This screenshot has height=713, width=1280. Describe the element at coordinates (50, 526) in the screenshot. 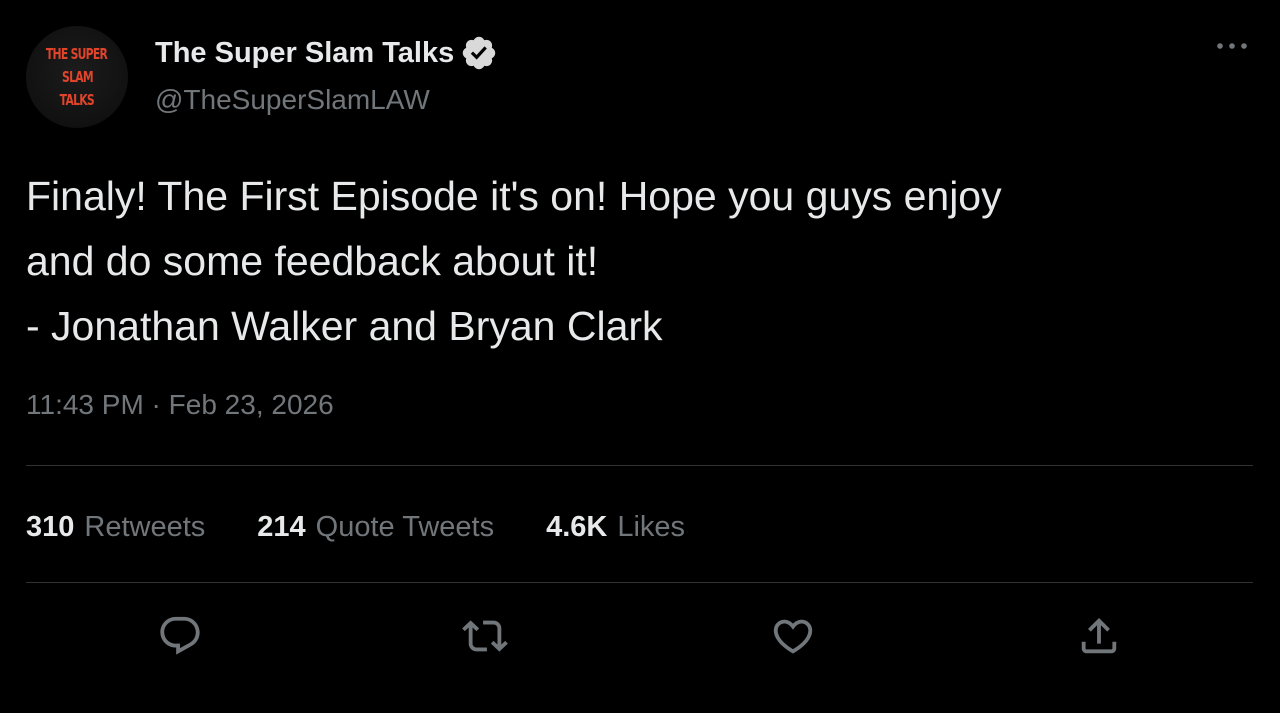

I see `retweets-count: 310` at that location.